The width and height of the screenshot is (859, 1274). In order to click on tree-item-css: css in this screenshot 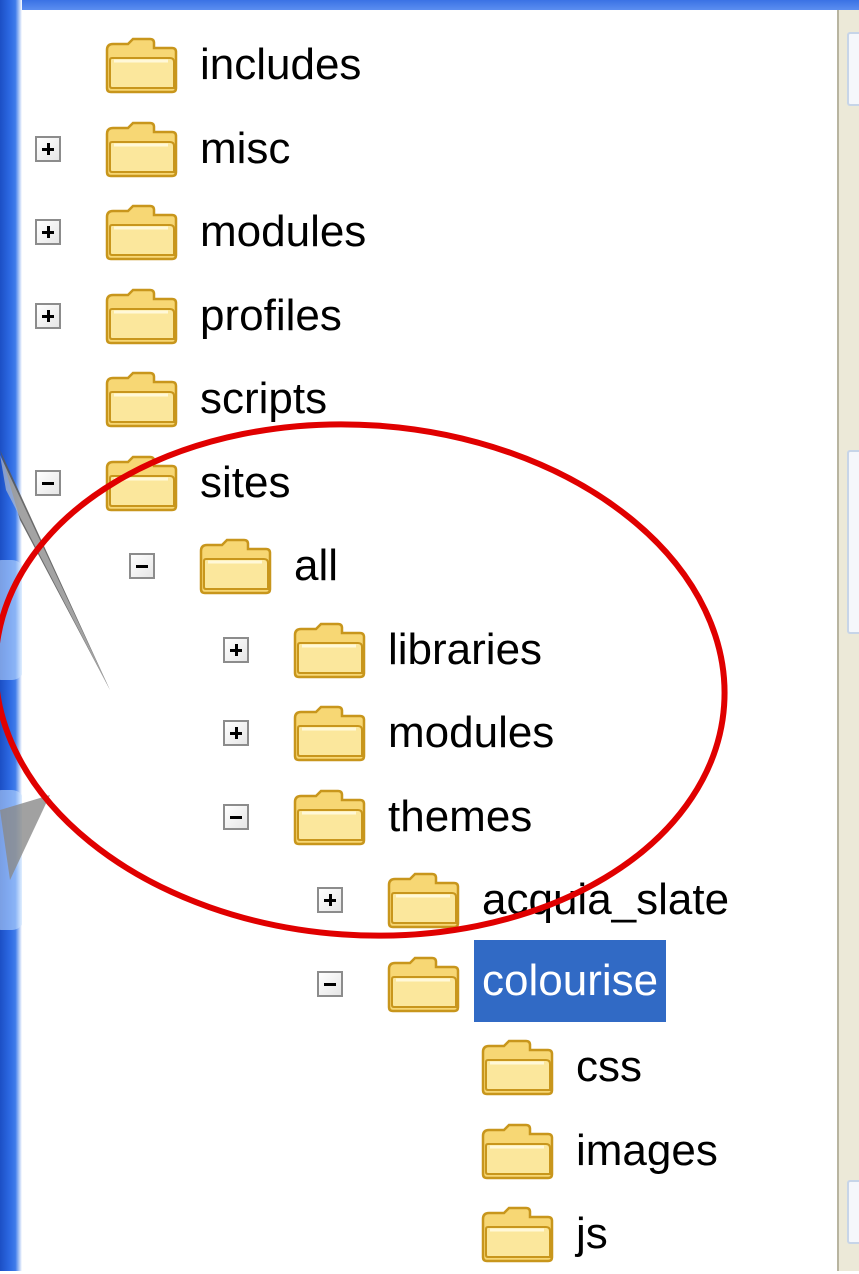, I will do `click(429, 1067)`.